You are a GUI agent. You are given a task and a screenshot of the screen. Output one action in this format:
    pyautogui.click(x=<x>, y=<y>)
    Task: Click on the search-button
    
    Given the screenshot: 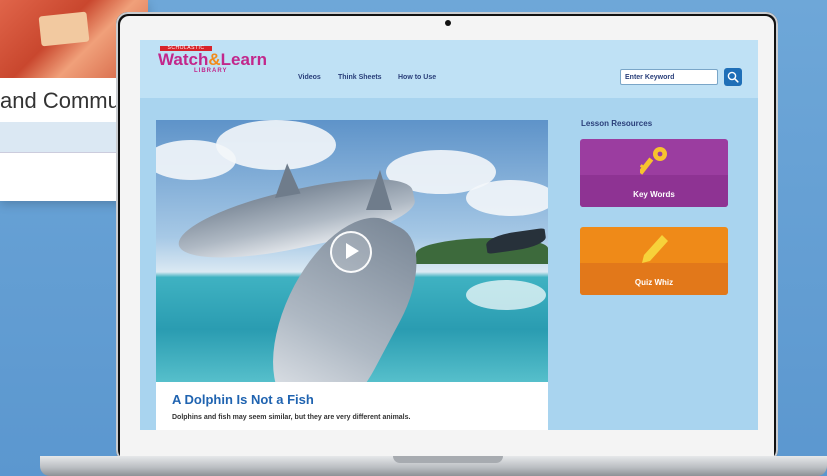 What is the action you would take?
    pyautogui.click(x=733, y=77)
    